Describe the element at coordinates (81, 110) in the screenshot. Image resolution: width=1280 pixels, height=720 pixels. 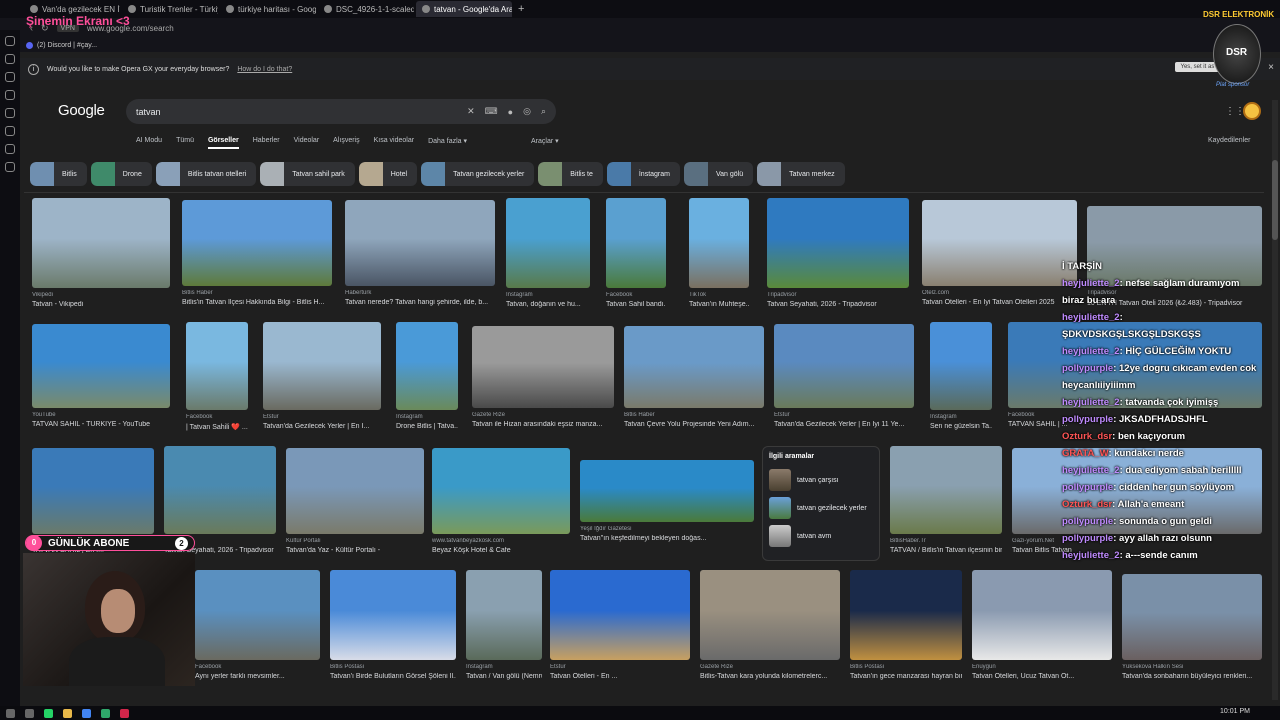
I see `google-logo: Google` at that location.